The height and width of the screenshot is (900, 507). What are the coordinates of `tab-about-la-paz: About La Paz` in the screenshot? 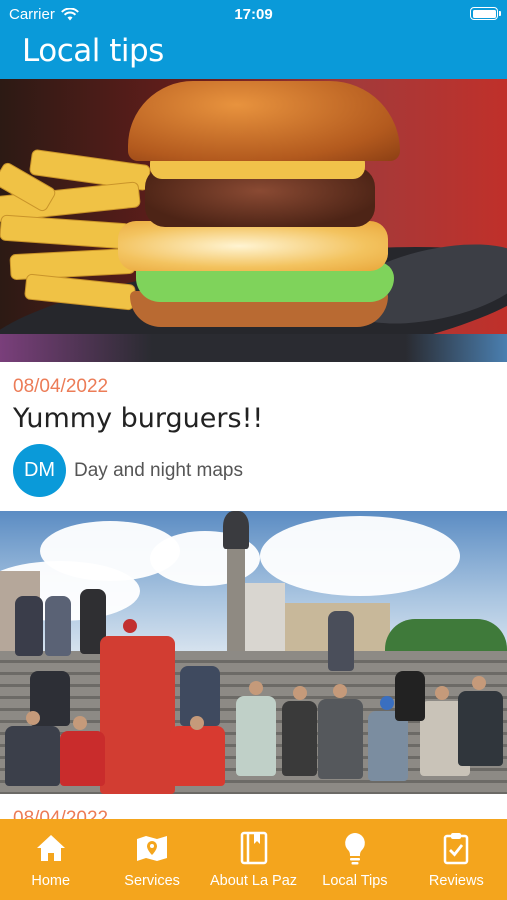 It's located at (253, 859).